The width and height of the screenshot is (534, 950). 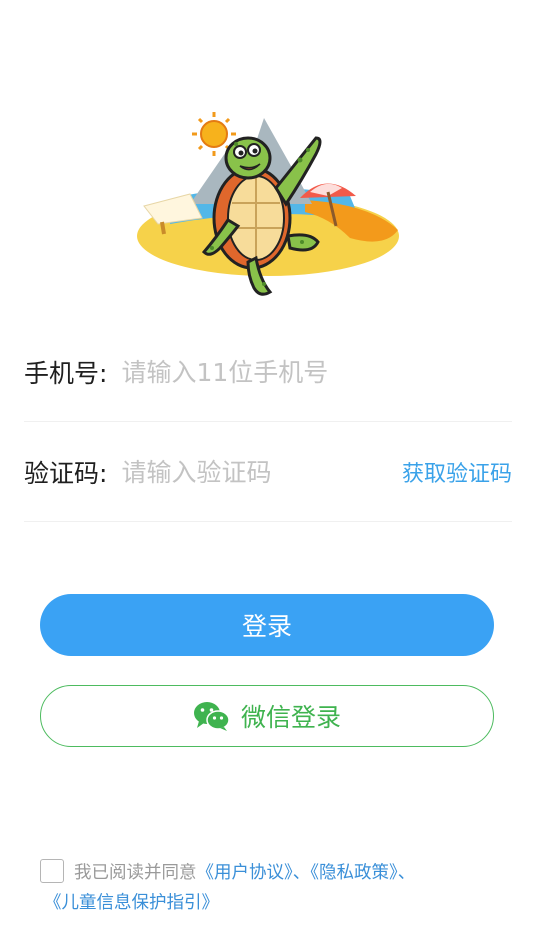 I want to click on wechat-icon, so click(x=212, y=716).